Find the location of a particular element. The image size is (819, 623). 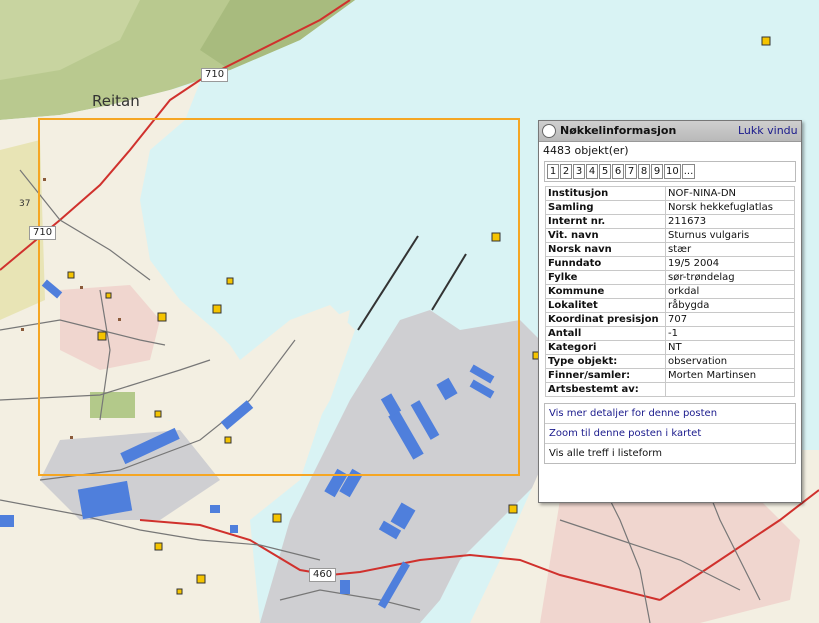

field-key: Institusjon is located at coordinates (605, 193).